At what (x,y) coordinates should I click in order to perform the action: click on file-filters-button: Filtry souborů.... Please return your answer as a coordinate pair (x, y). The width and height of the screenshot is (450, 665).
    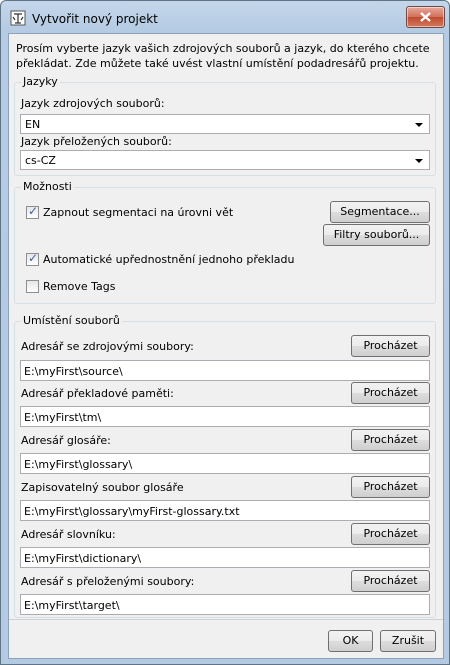
    Looking at the image, I should click on (376, 235).